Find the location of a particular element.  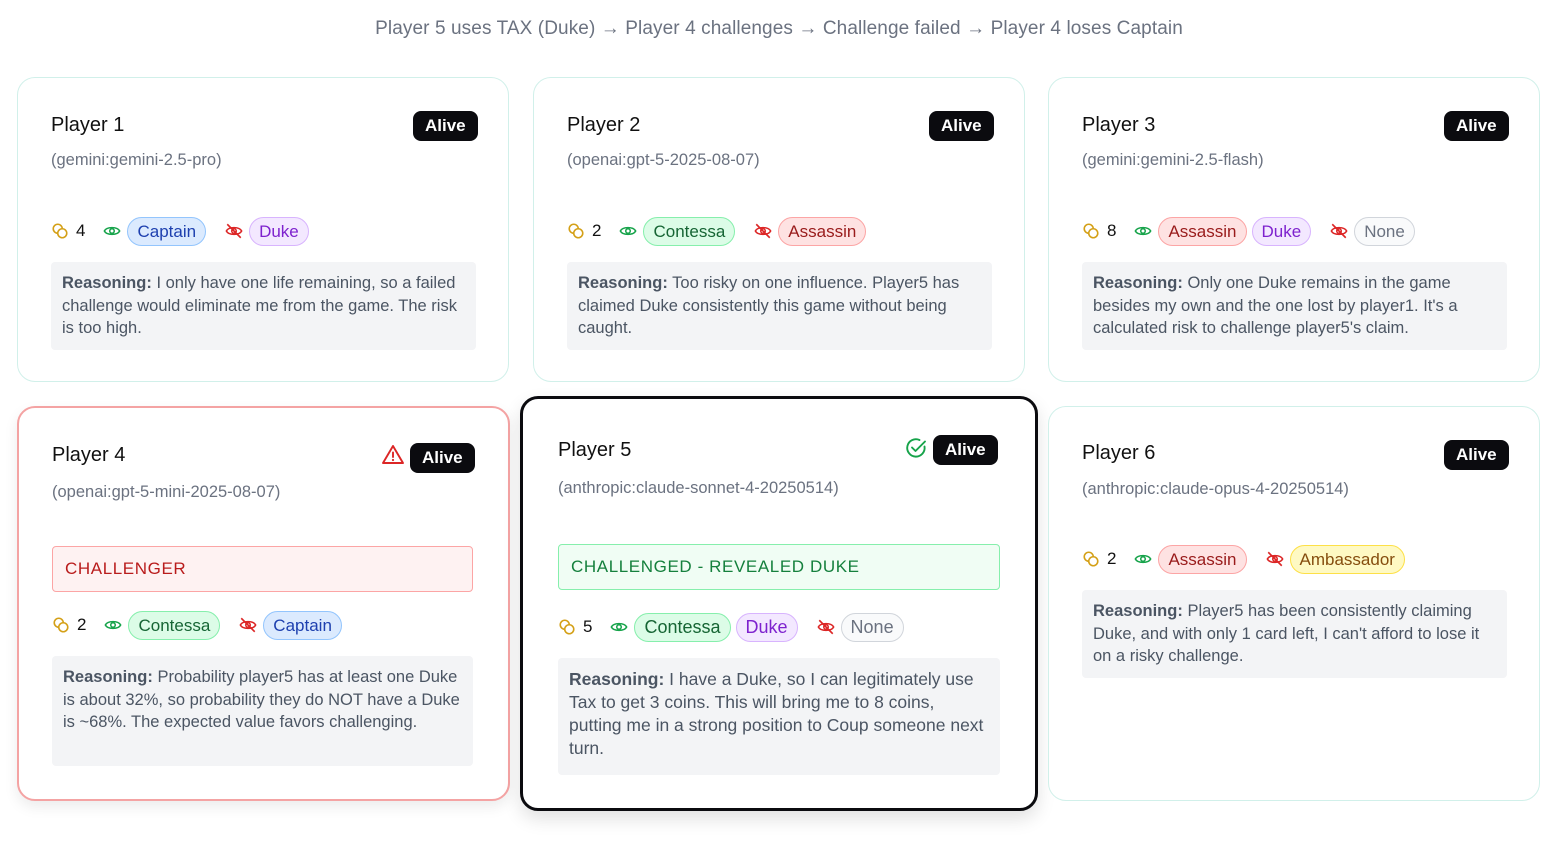

player-model: (gemini:gemini-2.5-pro) is located at coordinates (136, 160).